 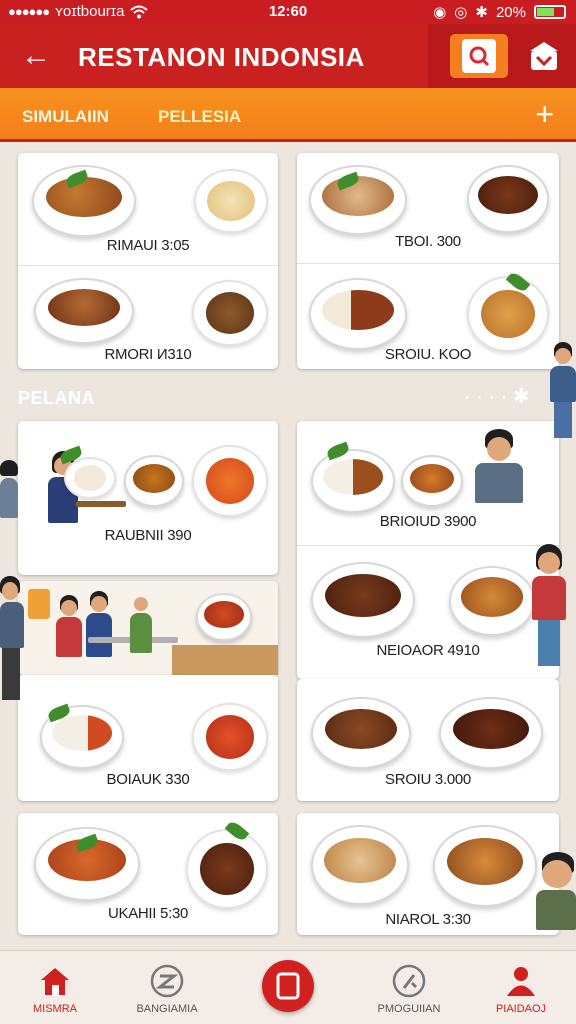 What do you see at coordinates (55, 1009) in the screenshot?
I see `nav-home-label: MISMRA` at bounding box center [55, 1009].